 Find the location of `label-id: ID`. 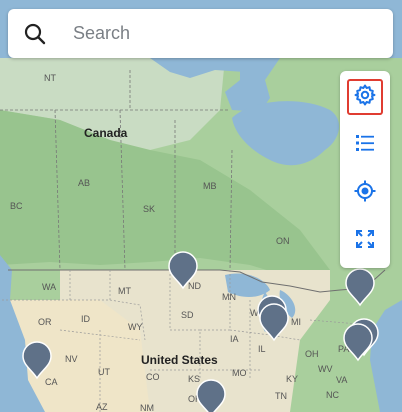

label-id: ID is located at coordinates (86, 319).